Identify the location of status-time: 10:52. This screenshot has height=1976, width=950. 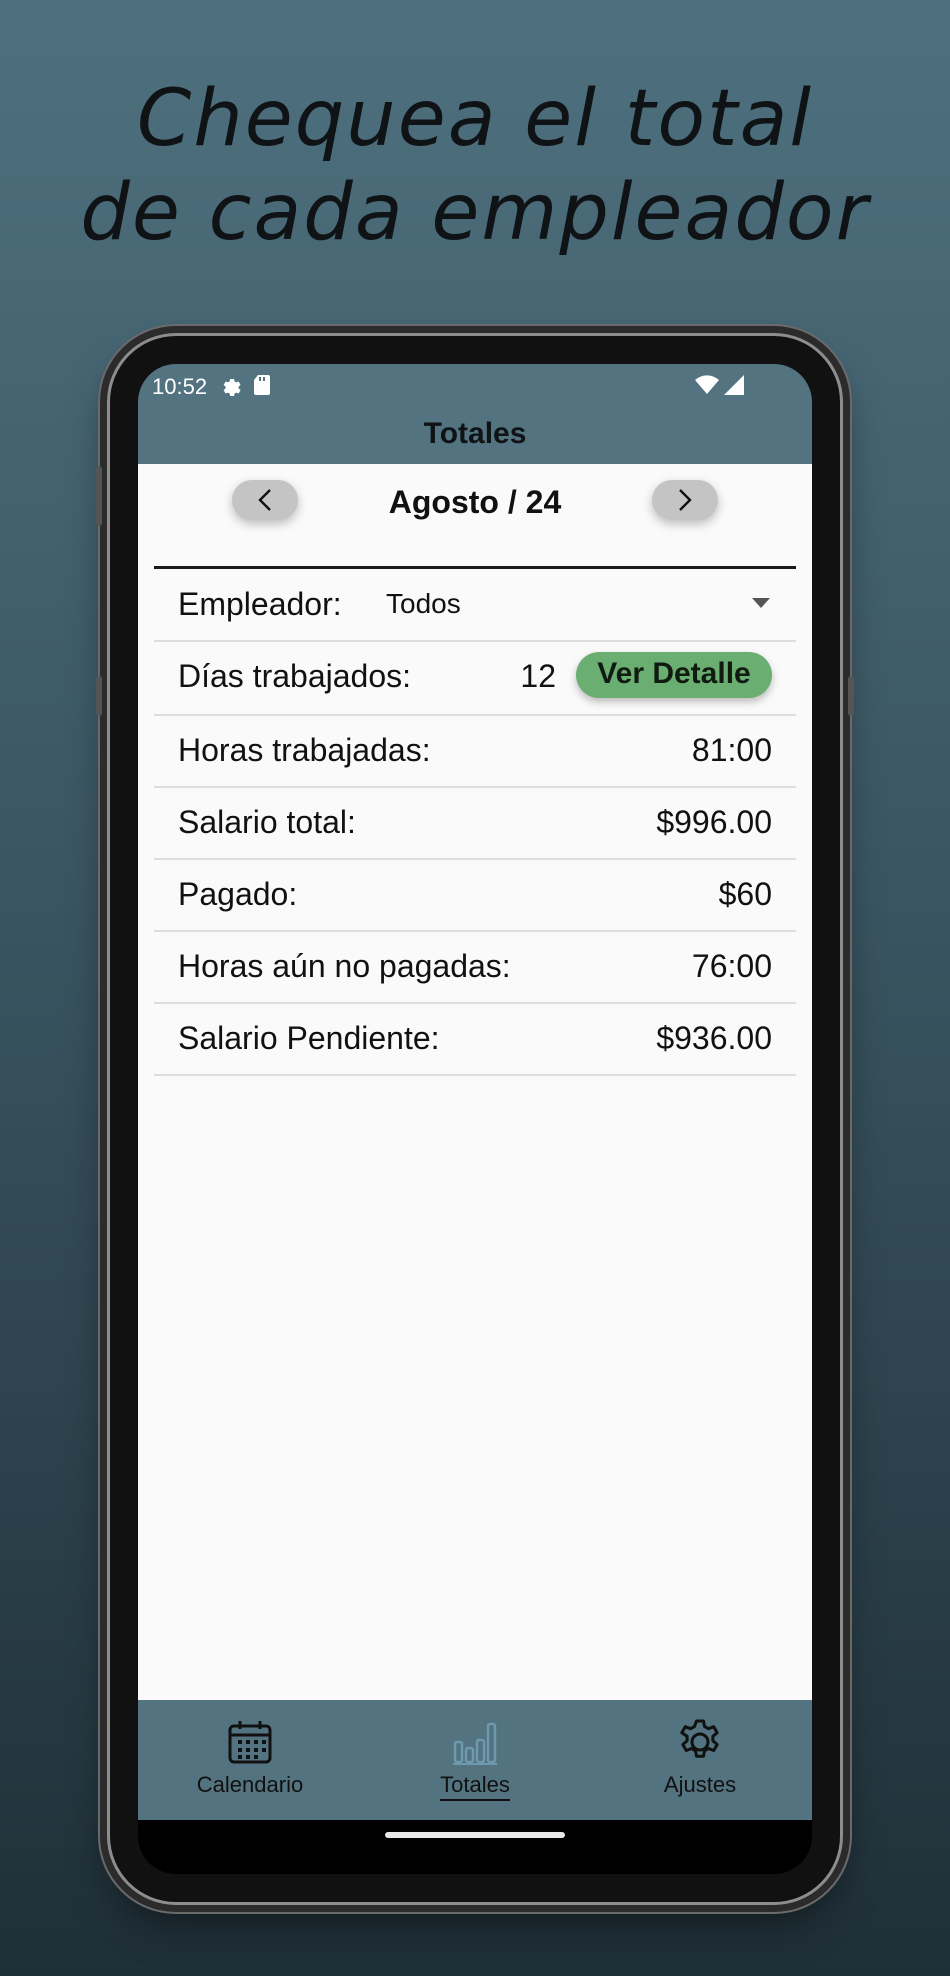
(180, 386).